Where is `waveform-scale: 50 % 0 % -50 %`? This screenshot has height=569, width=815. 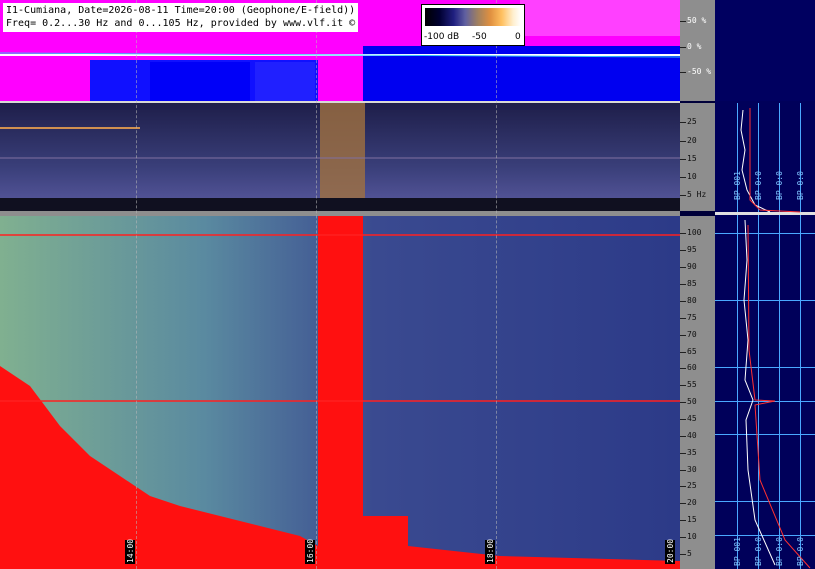 waveform-scale: 50 % 0 % -50 % is located at coordinates (697, 50).